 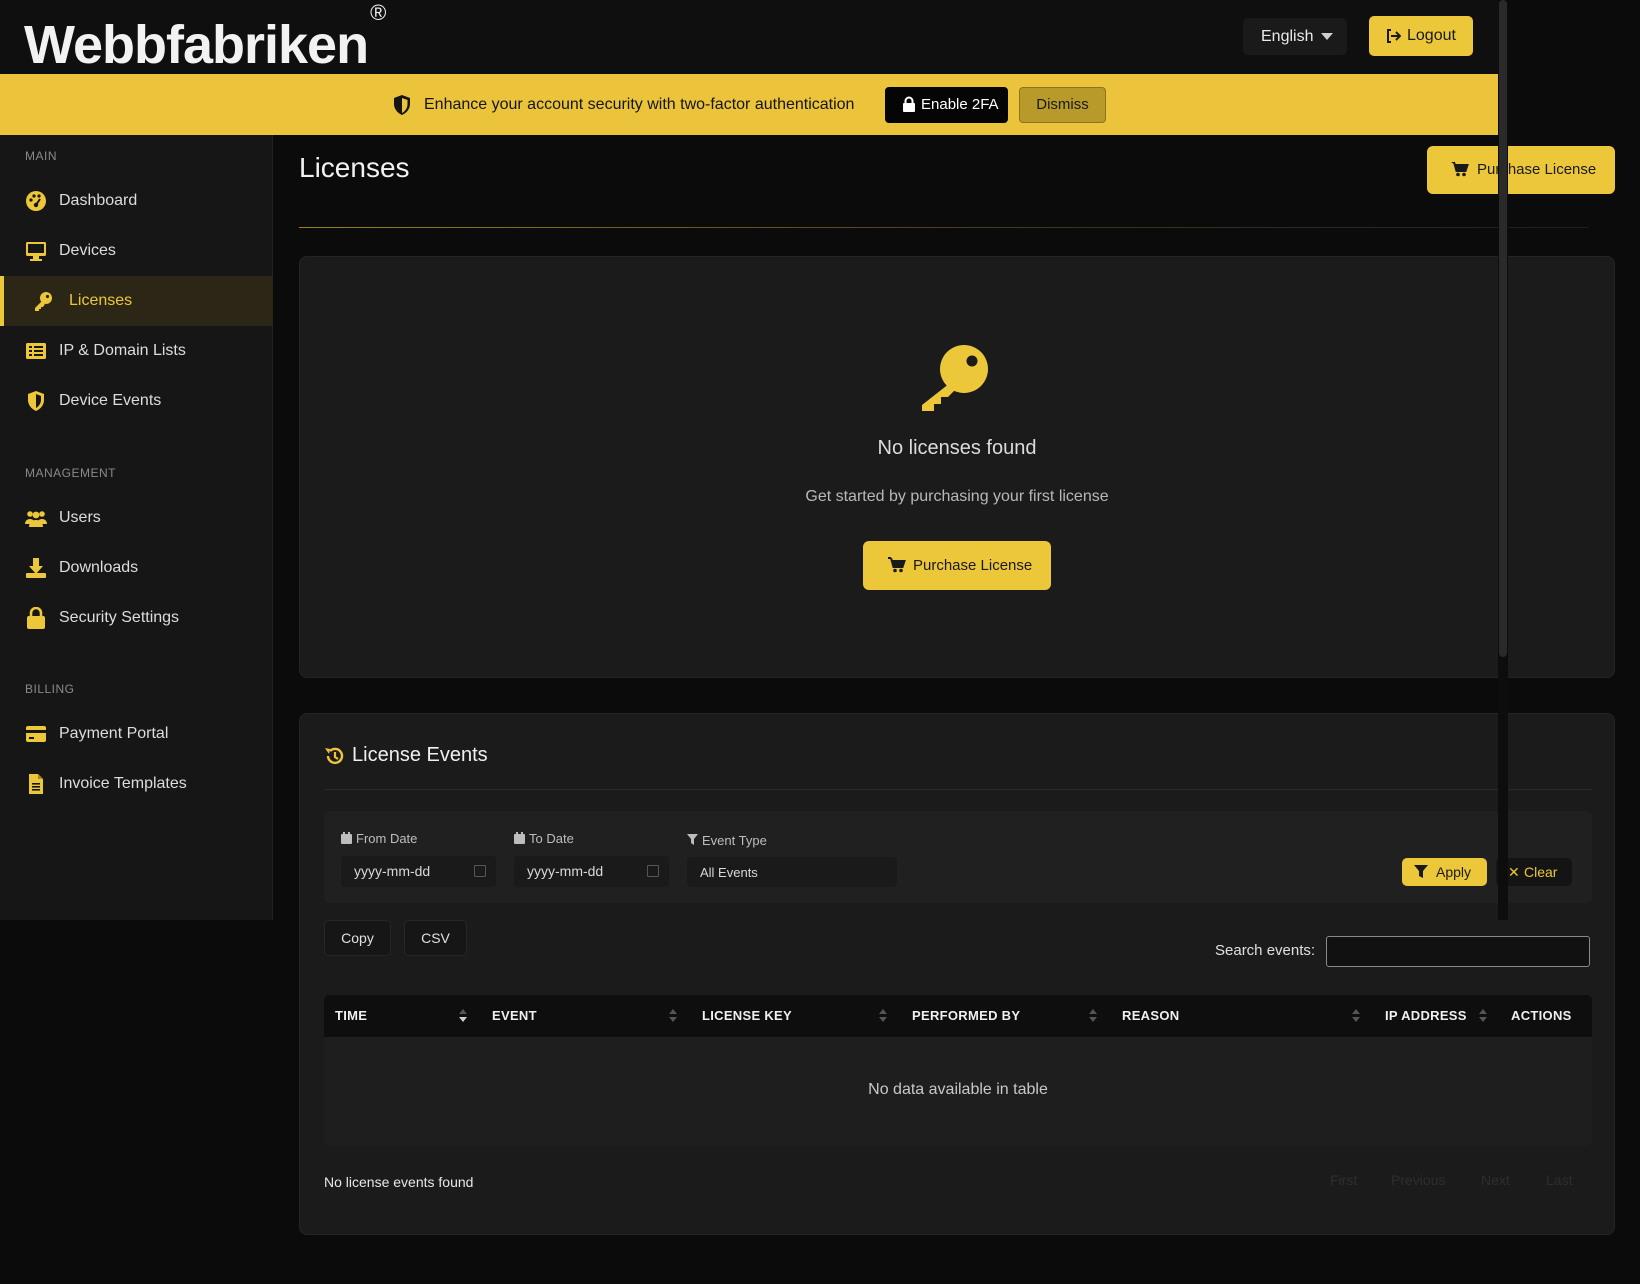 I want to click on sign-out-icon, so click(x=1394, y=36).